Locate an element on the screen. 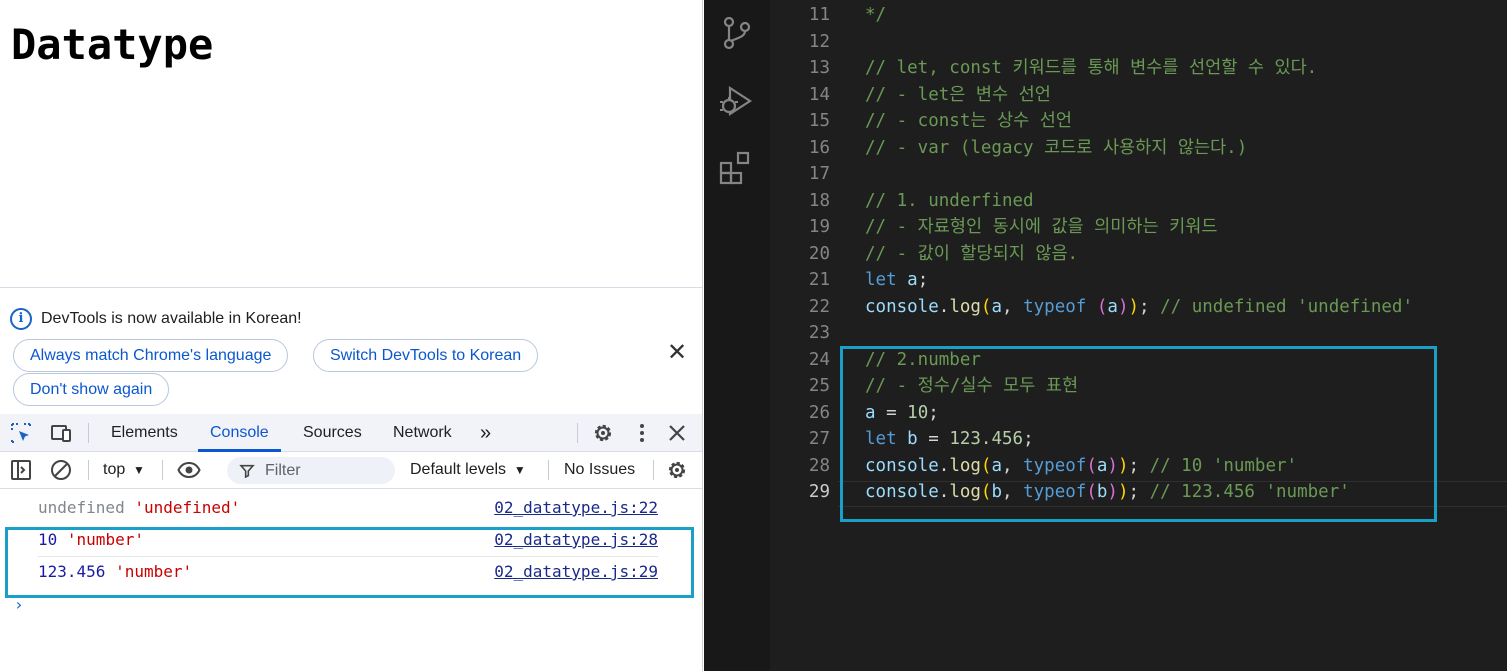  console-source-link: 02_datatype.js:22 is located at coordinates (576, 507).